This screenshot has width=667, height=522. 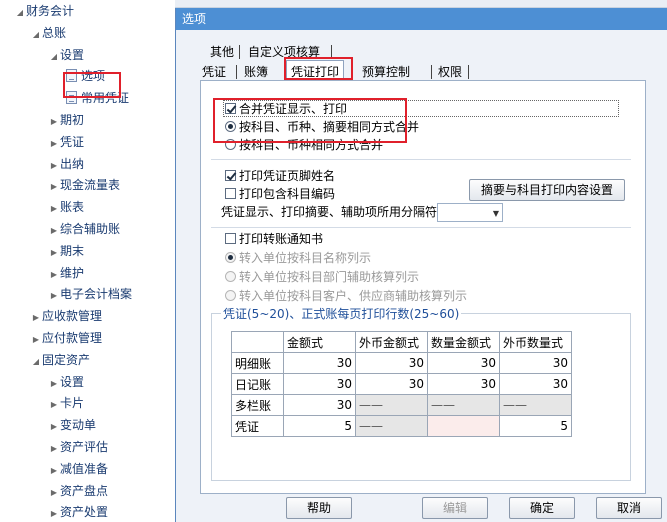 What do you see at coordinates (256, 72) in the screenshot?
I see `tab-ledger: 账簿` at bounding box center [256, 72].